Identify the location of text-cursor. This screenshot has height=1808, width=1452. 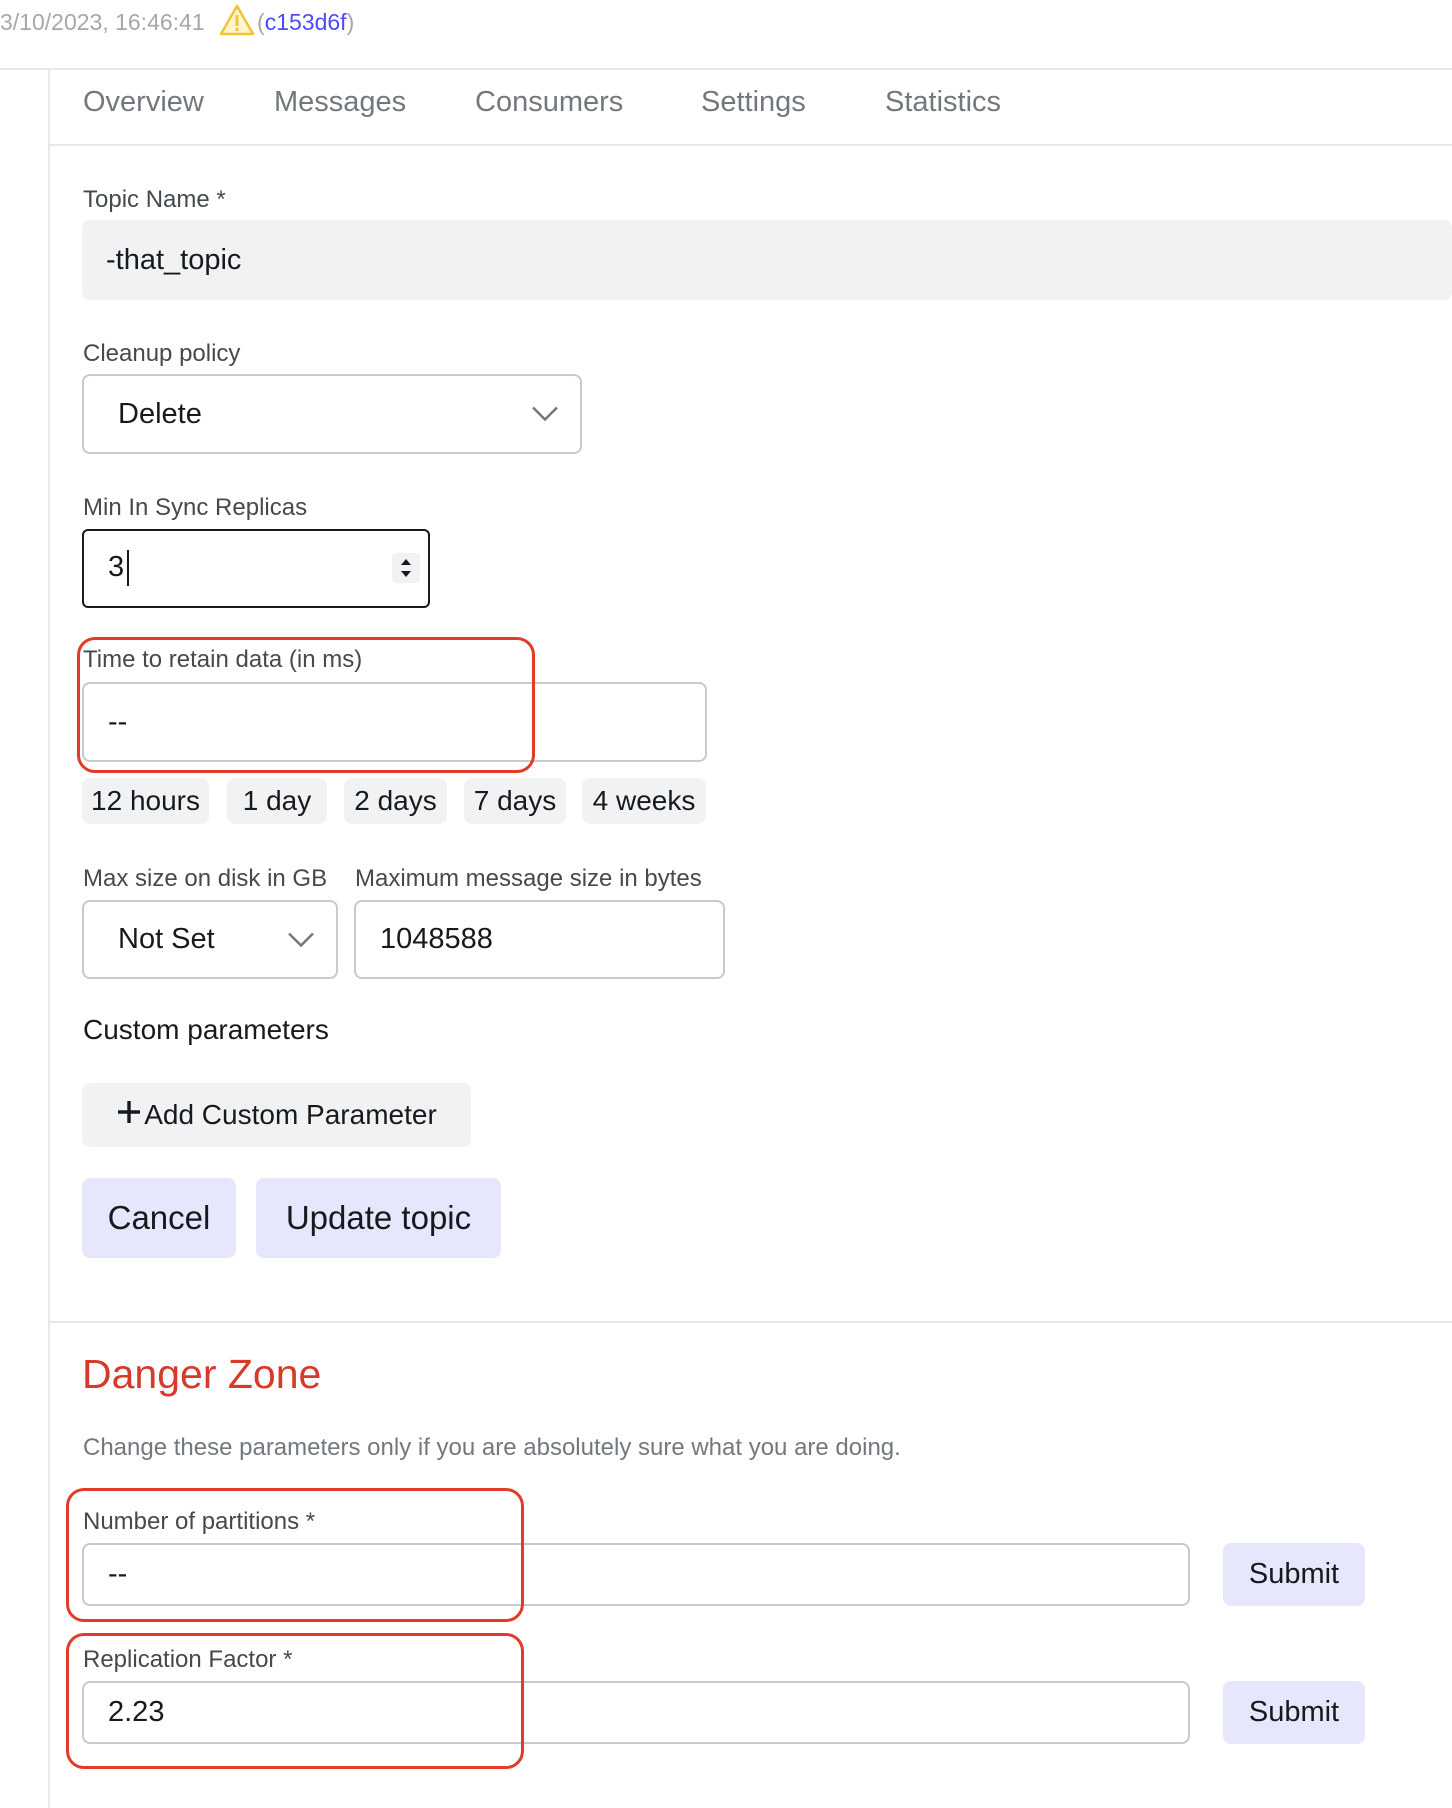
(128, 568).